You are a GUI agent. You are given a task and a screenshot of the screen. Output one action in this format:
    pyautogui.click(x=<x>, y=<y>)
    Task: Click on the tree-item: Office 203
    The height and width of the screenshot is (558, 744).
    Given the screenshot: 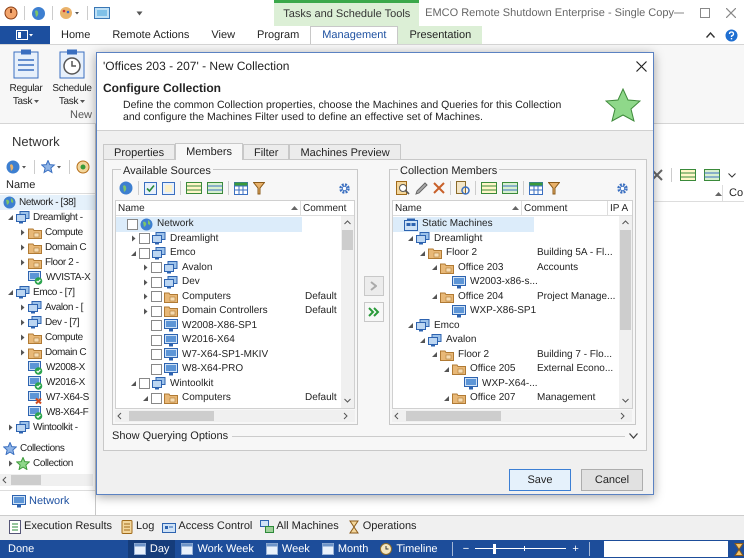 What is the action you would take?
    pyautogui.click(x=463, y=267)
    